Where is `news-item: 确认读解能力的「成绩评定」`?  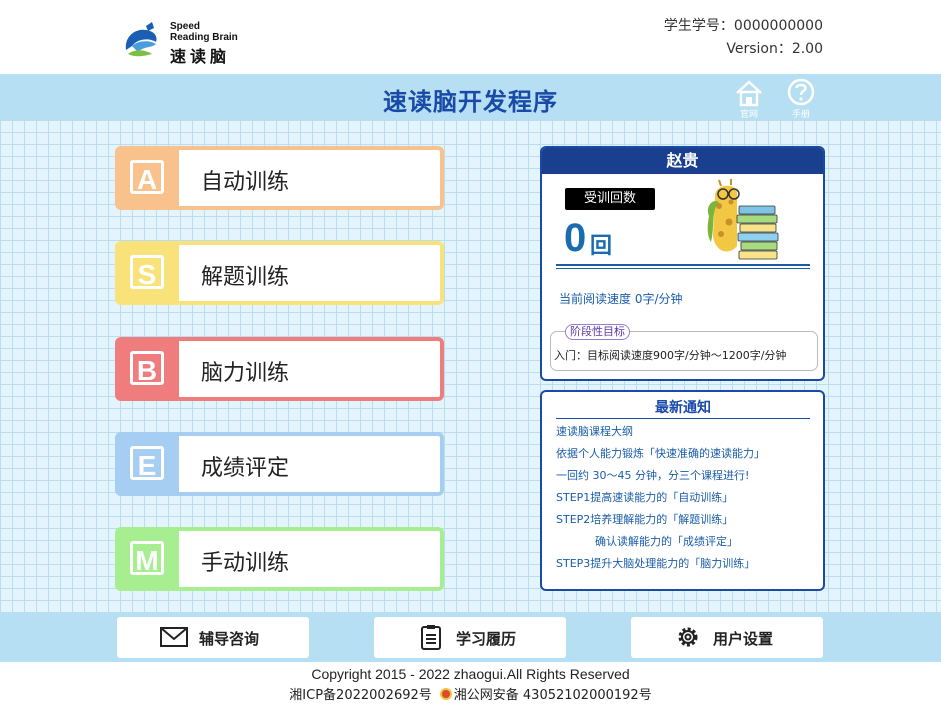
news-item: 确认读解能力的「成绩评定」 is located at coordinates (666, 541).